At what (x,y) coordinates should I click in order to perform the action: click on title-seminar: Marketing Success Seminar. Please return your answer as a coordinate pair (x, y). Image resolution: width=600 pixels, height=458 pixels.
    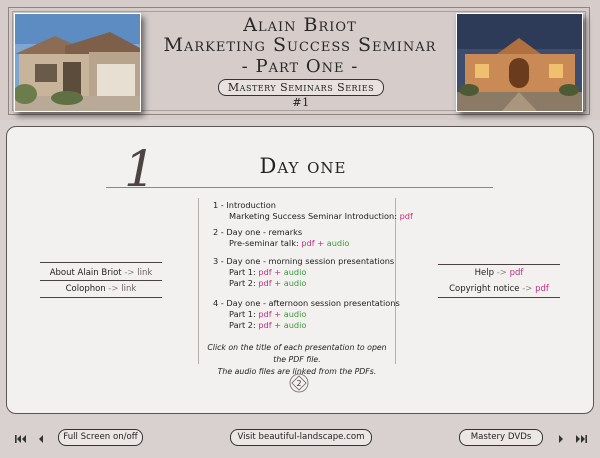
    Looking at the image, I should click on (300, 45).